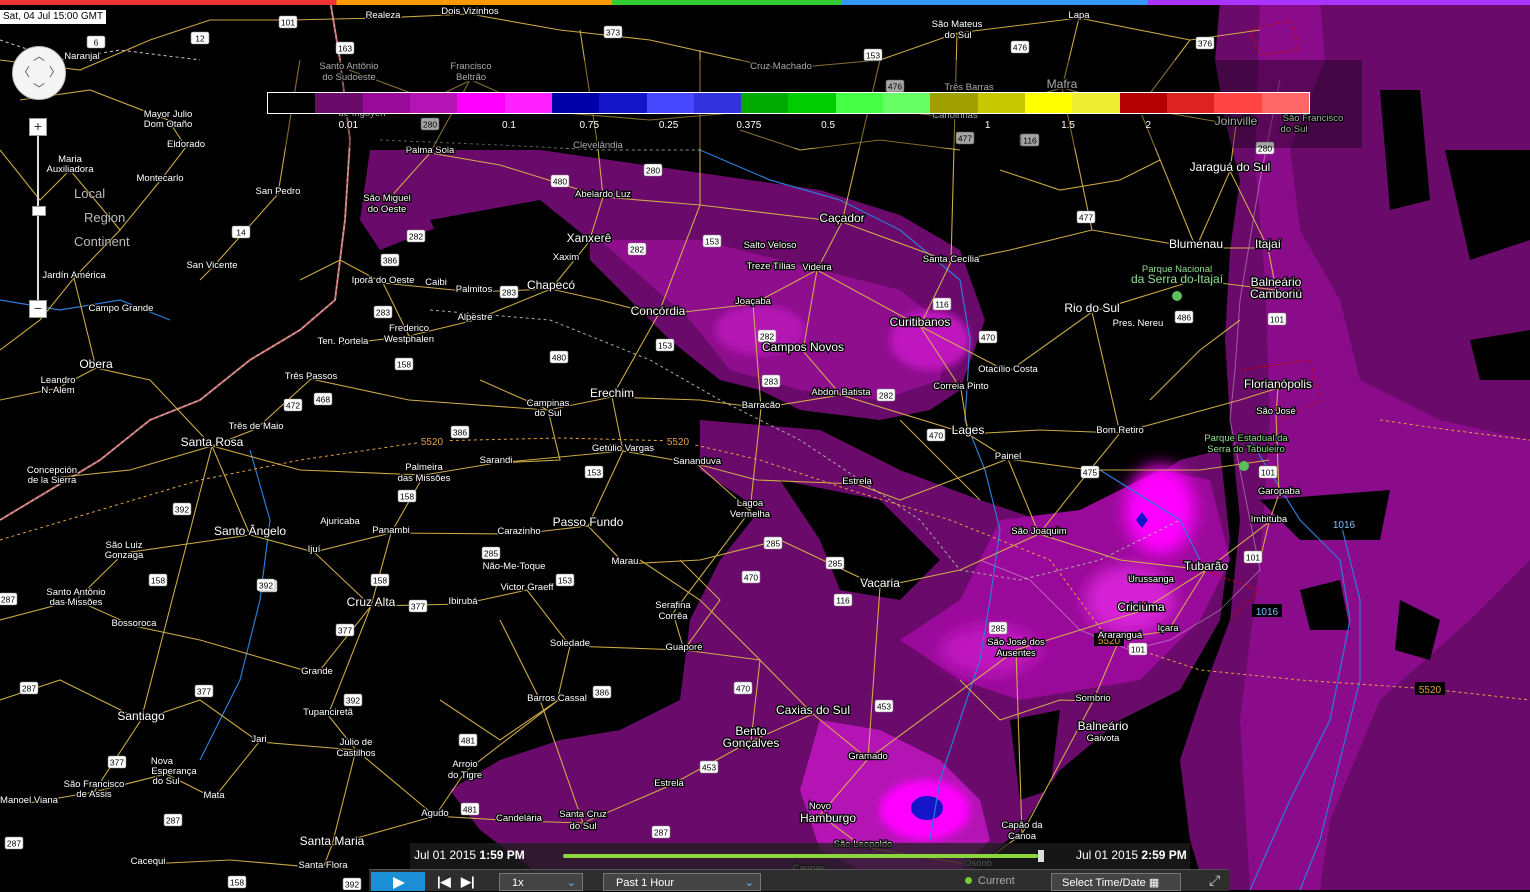 The width and height of the screenshot is (1530, 892). What do you see at coordinates (76, 602) in the screenshot?
I see `city-label: das Missões` at bounding box center [76, 602].